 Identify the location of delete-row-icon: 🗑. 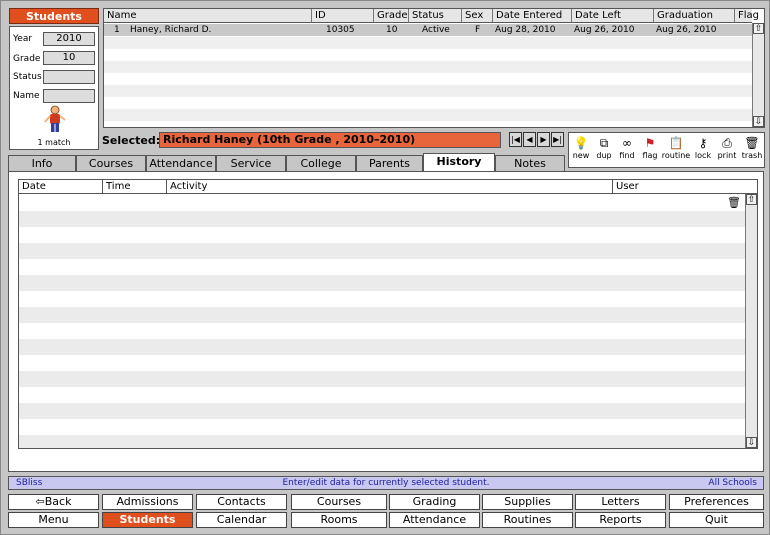
(734, 202).